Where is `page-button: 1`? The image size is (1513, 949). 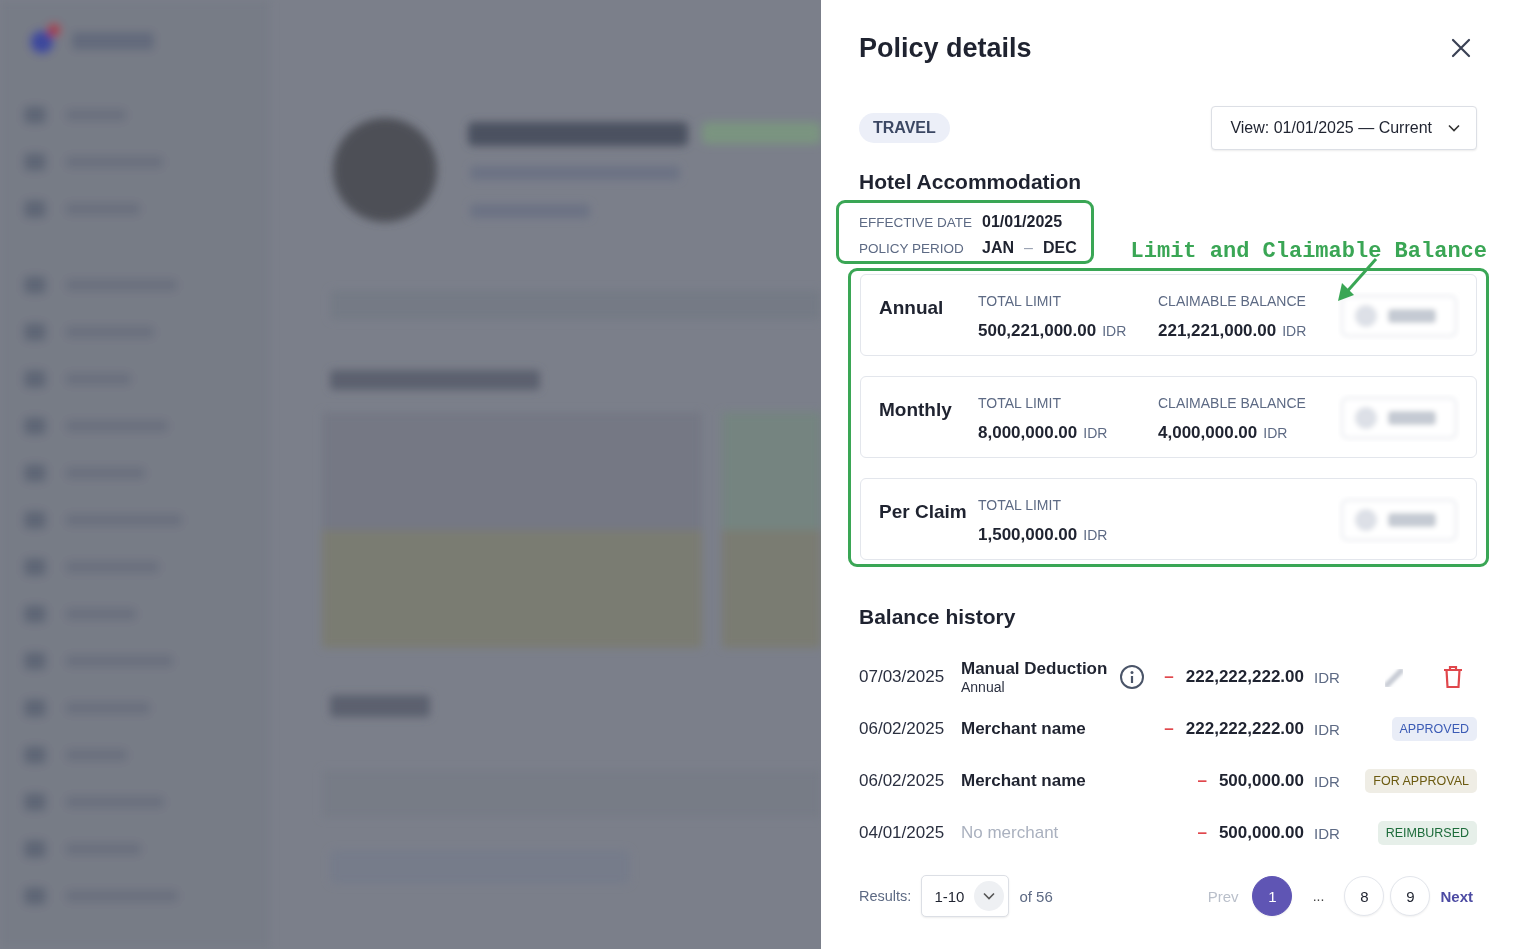
page-button: 1 is located at coordinates (1272, 896).